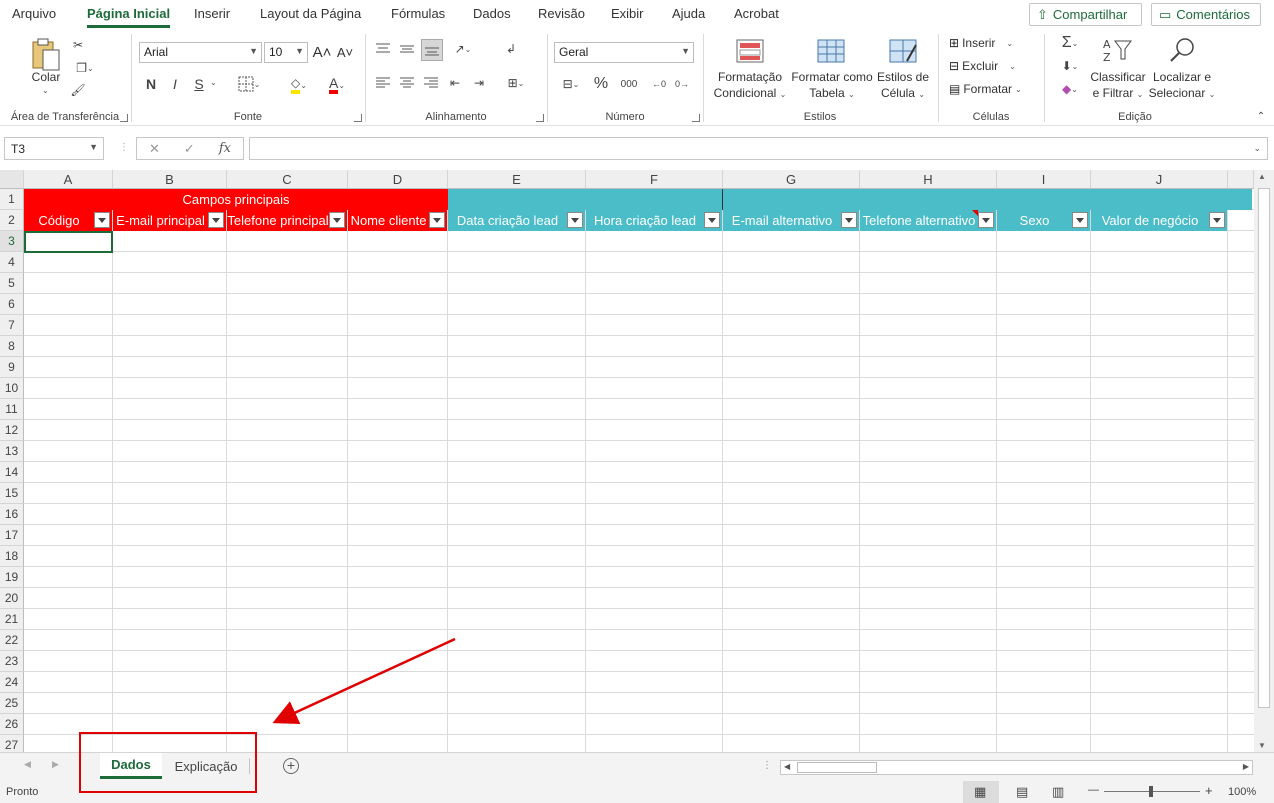  I want to click on cancel-icon: ✕, so click(154, 149).